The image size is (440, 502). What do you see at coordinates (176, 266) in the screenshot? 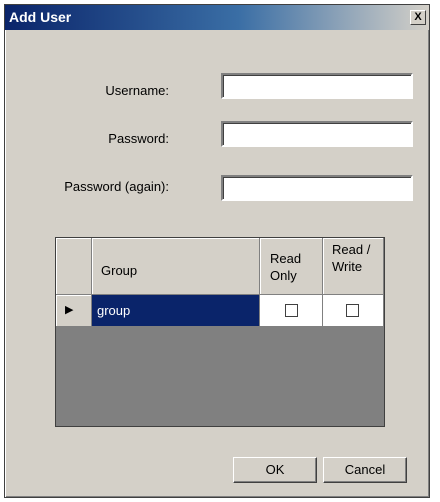
I see `grid-header-group: Group` at bounding box center [176, 266].